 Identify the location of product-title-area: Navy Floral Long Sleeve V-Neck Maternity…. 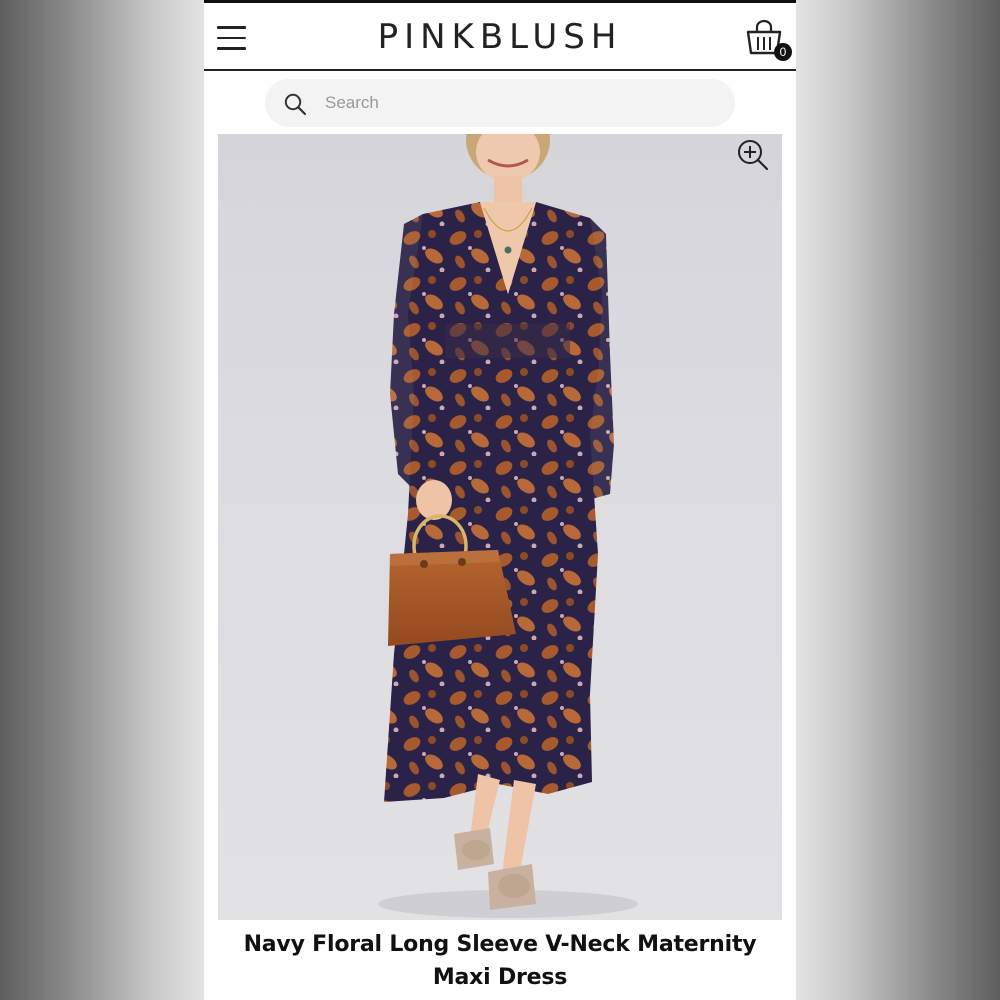
(500, 959).